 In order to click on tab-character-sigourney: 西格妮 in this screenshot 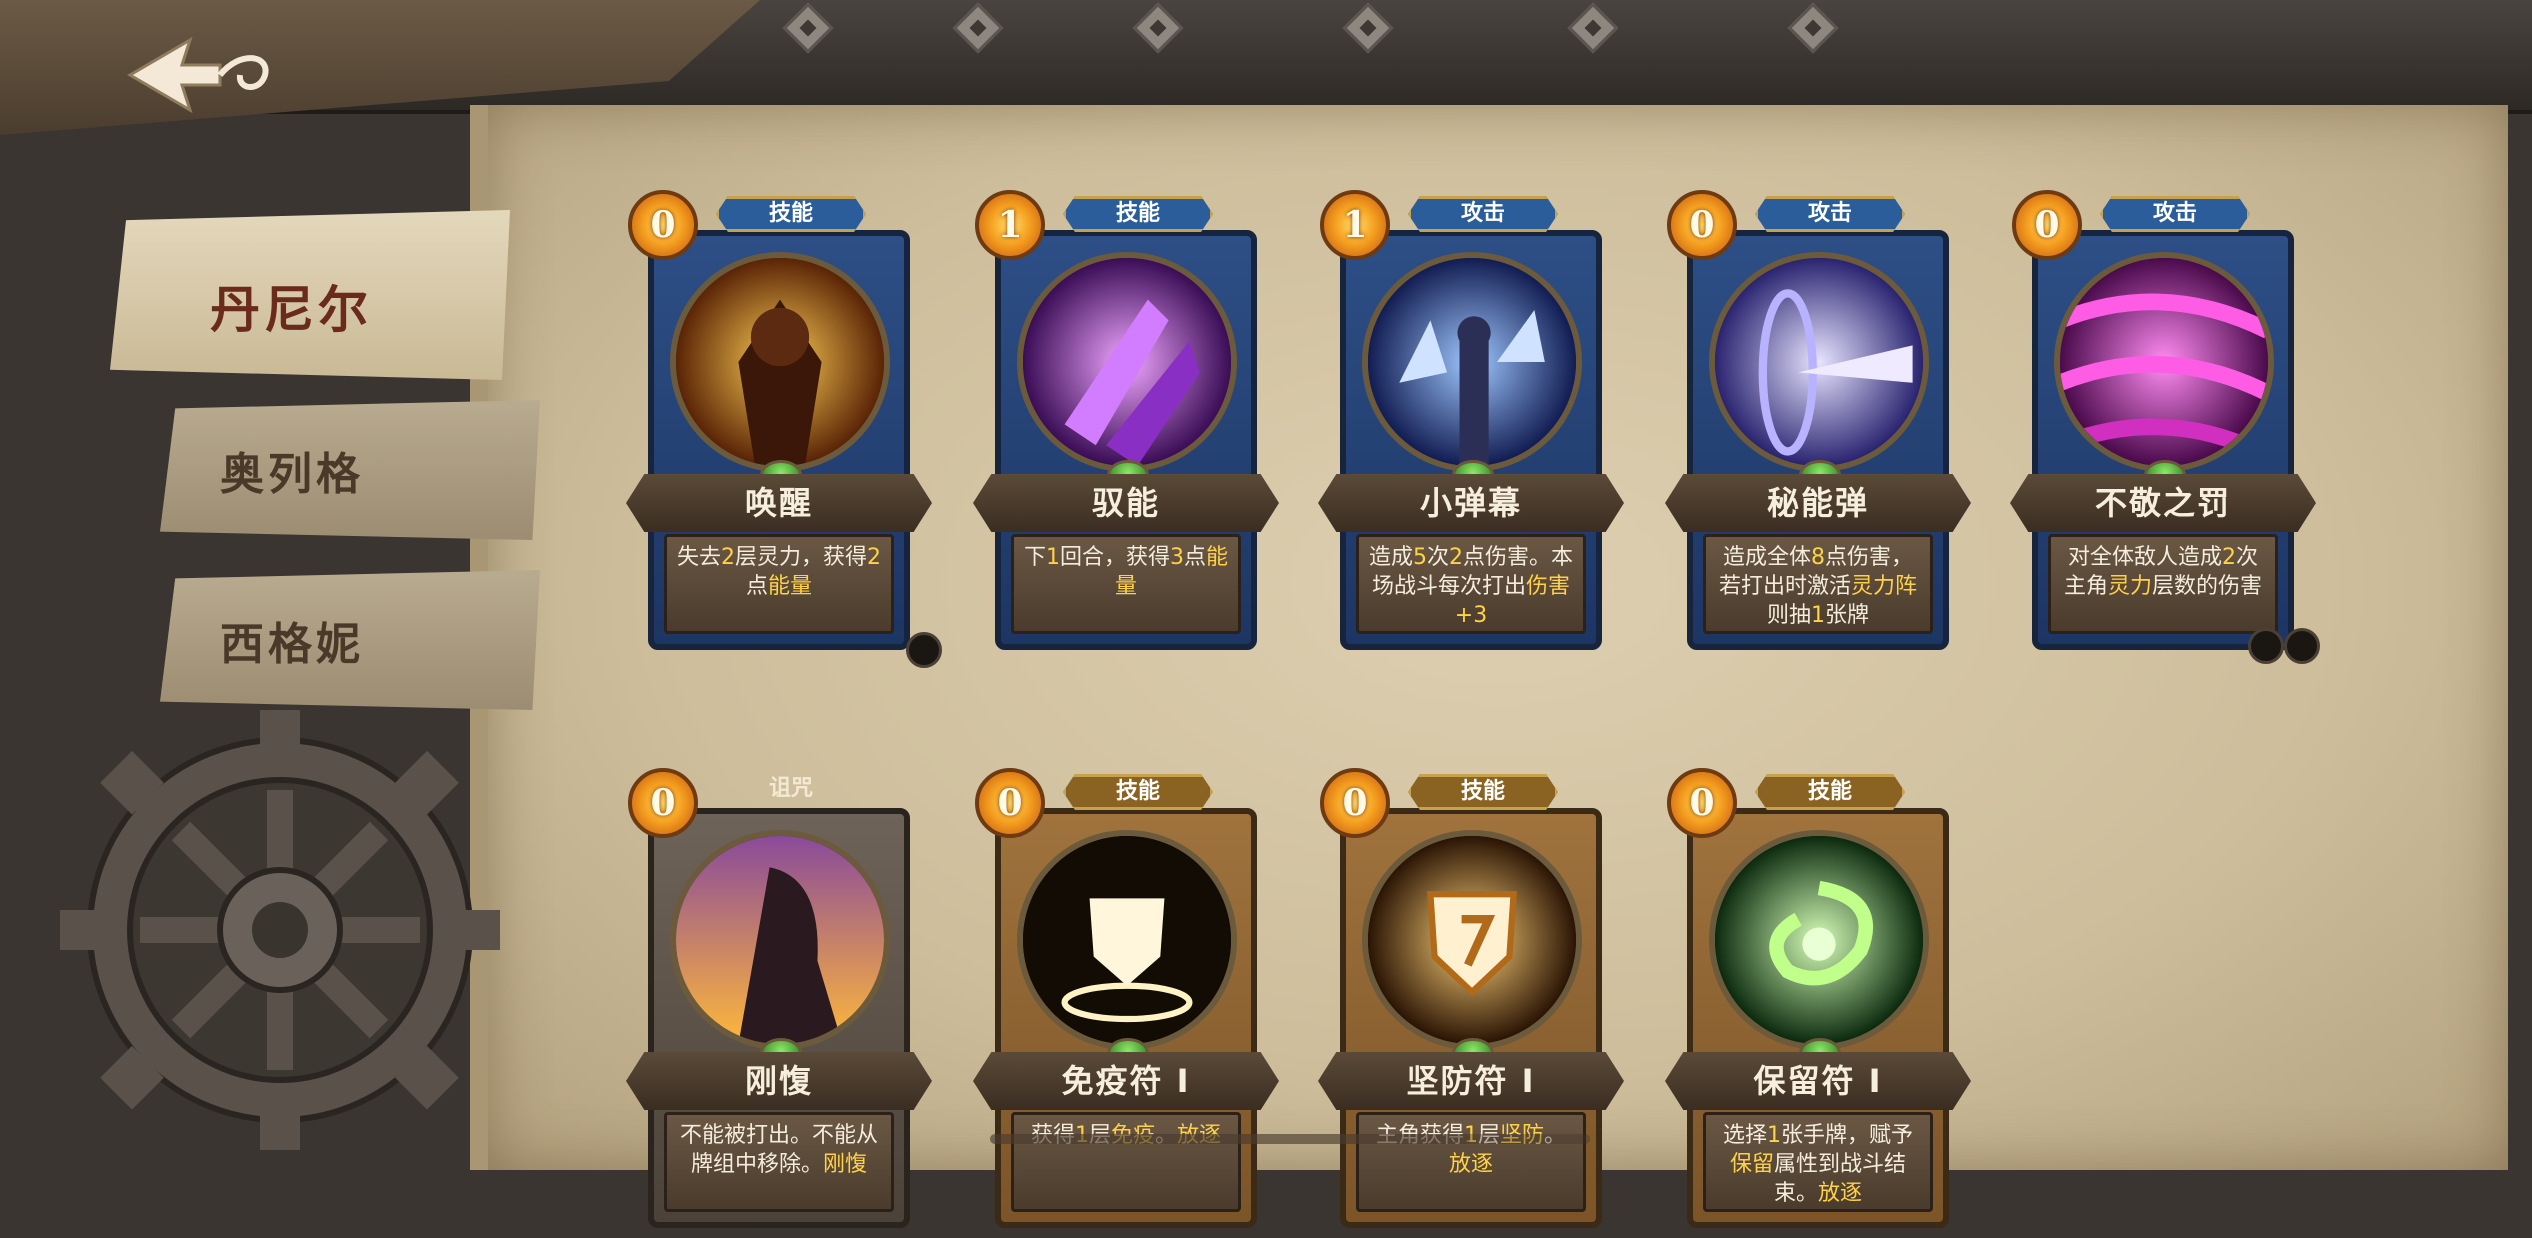, I will do `click(350, 640)`.